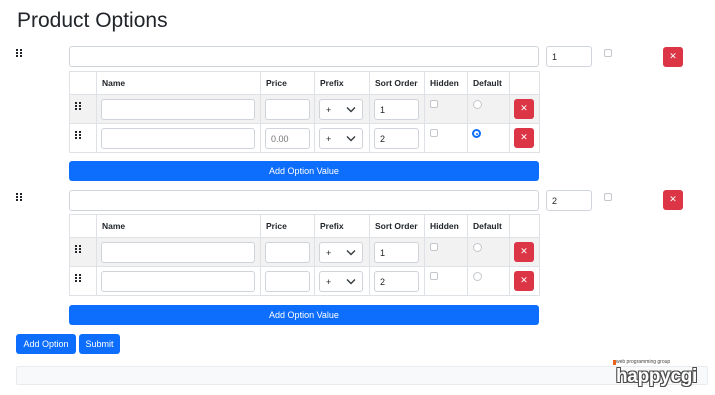 The height and width of the screenshot is (395, 715). Describe the element at coordinates (657, 376) in the screenshot. I see `logo: happycgi` at that location.